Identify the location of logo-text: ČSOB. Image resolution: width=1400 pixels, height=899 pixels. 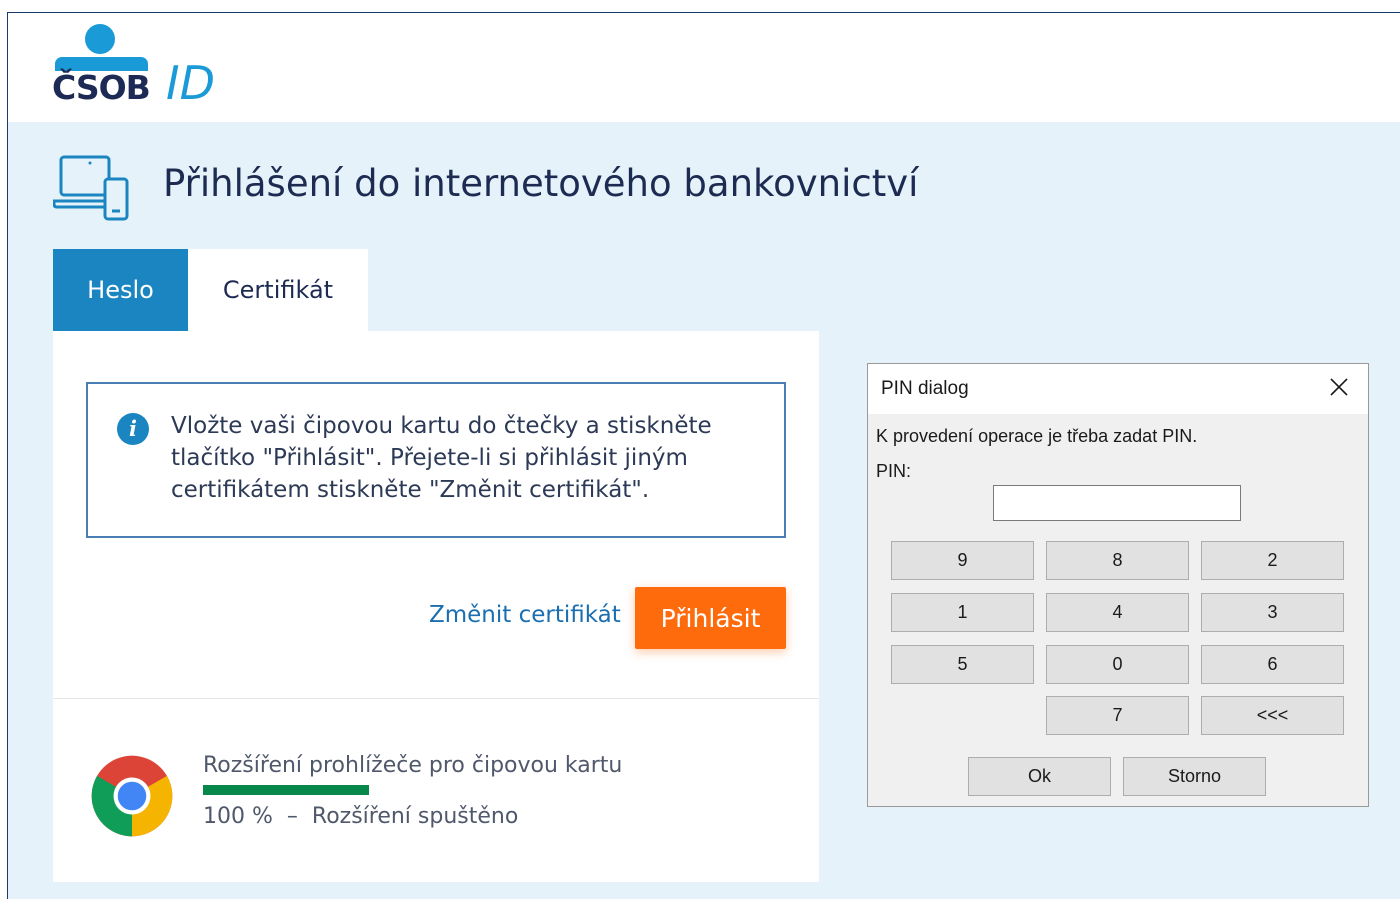
(101, 87).